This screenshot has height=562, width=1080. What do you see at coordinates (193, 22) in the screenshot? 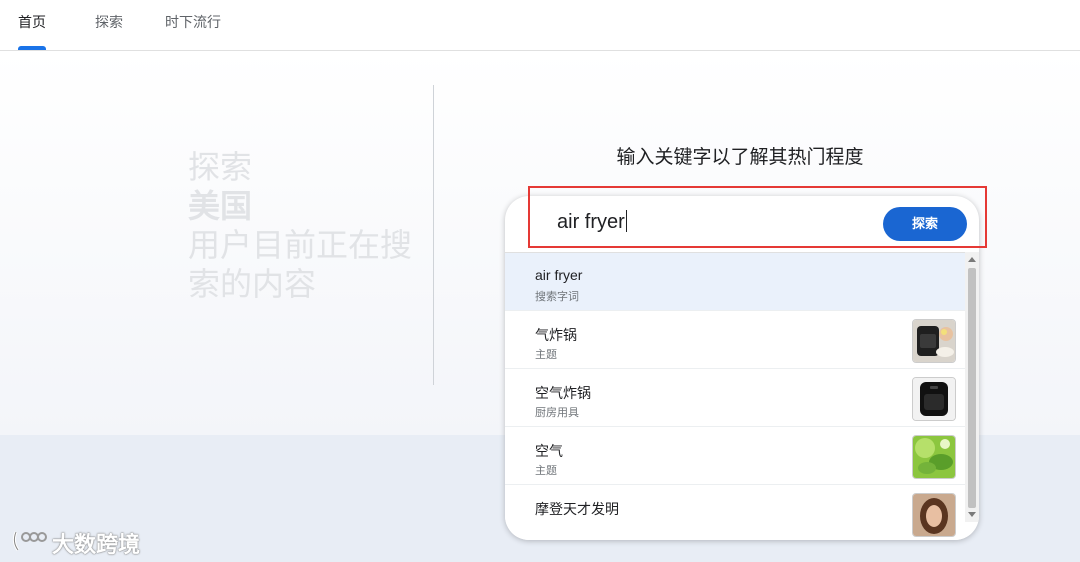
I see `tab-trending-label: 时下流行` at bounding box center [193, 22].